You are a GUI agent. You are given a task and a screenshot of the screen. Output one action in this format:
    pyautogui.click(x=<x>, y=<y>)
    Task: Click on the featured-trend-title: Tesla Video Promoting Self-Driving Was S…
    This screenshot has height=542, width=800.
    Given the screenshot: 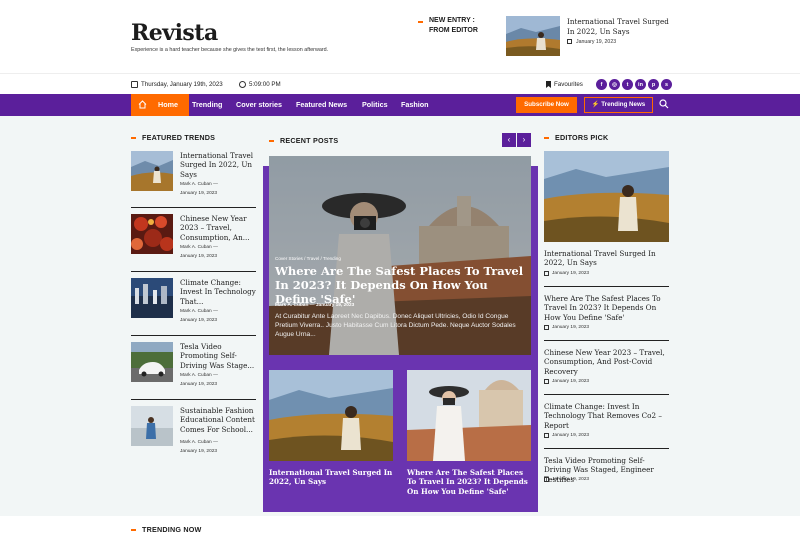 What is the action you would take?
    pyautogui.click(x=218, y=356)
    